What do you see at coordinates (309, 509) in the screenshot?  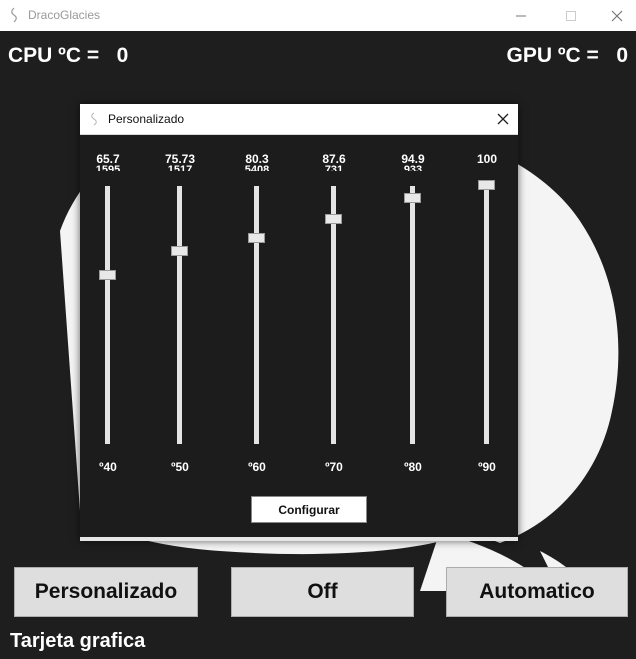 I see `configure-button: Configurar` at bounding box center [309, 509].